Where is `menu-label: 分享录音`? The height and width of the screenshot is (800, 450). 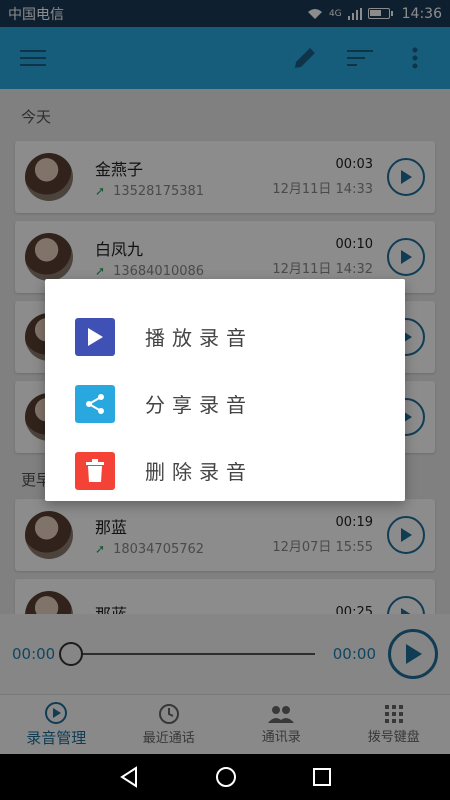
menu-label: 分享录音 is located at coordinates (199, 405).